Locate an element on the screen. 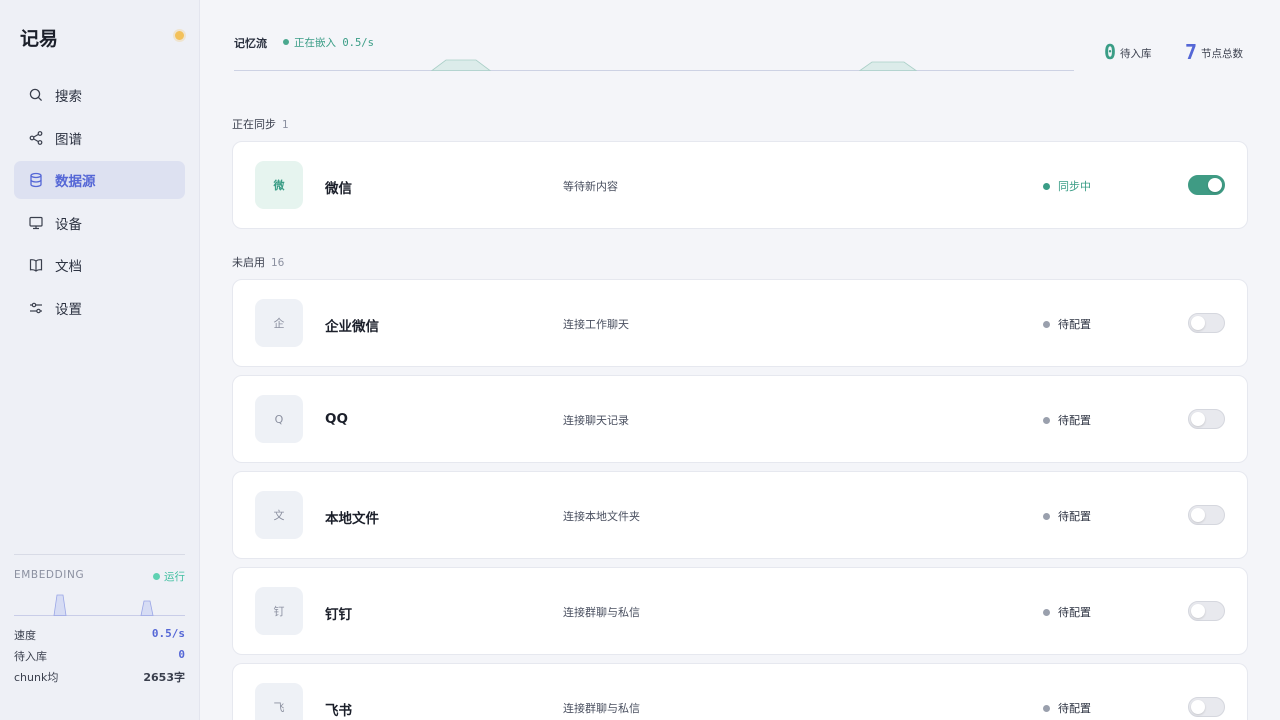 Image resolution: width=1280 pixels, height=720 pixels. sidebar-item-label: 文档 is located at coordinates (68, 267).